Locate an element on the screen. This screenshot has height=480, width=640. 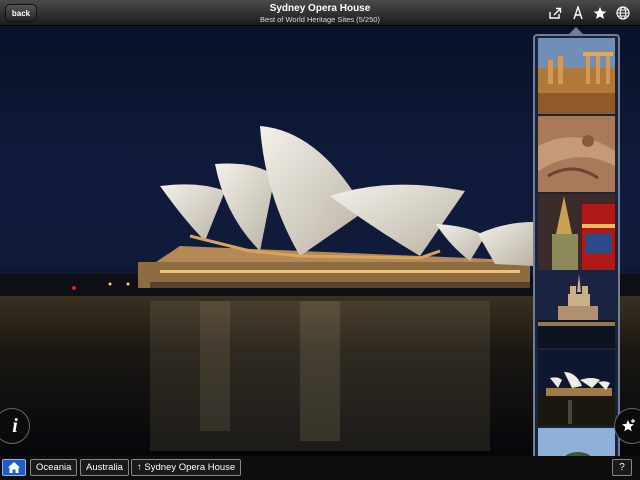
home-icon is located at coordinates (14, 467).